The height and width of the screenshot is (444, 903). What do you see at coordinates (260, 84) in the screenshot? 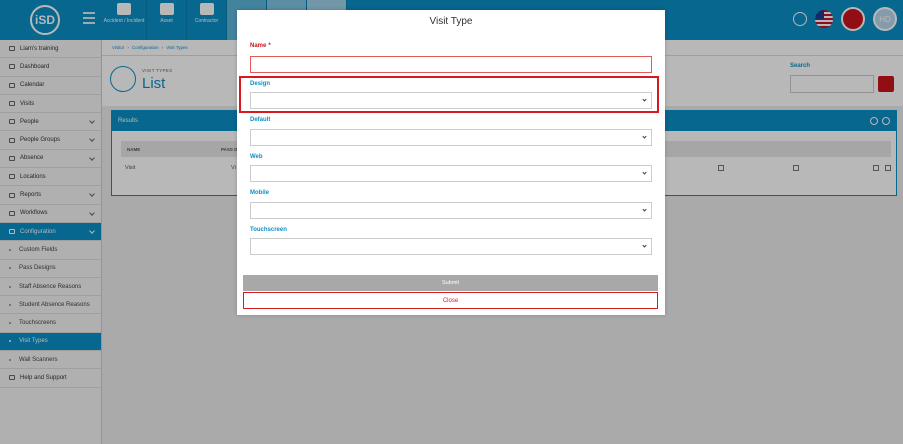
I see `design-label: Design` at bounding box center [260, 84].